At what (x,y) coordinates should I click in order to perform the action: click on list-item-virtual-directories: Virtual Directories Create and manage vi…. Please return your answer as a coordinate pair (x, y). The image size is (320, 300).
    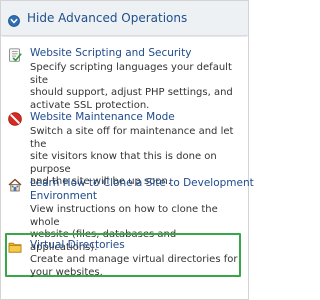
    Looking at the image, I should click on (124, 258).